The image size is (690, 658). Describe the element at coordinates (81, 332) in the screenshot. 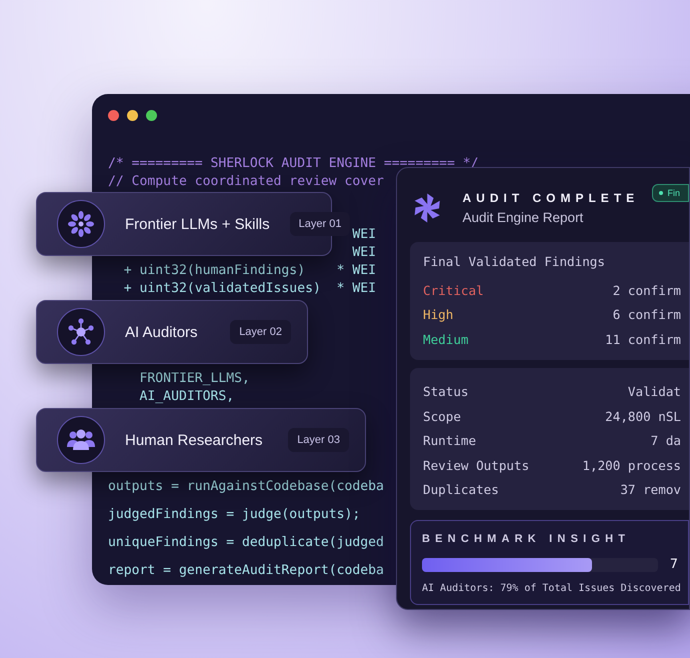

I see `network-icon` at that location.